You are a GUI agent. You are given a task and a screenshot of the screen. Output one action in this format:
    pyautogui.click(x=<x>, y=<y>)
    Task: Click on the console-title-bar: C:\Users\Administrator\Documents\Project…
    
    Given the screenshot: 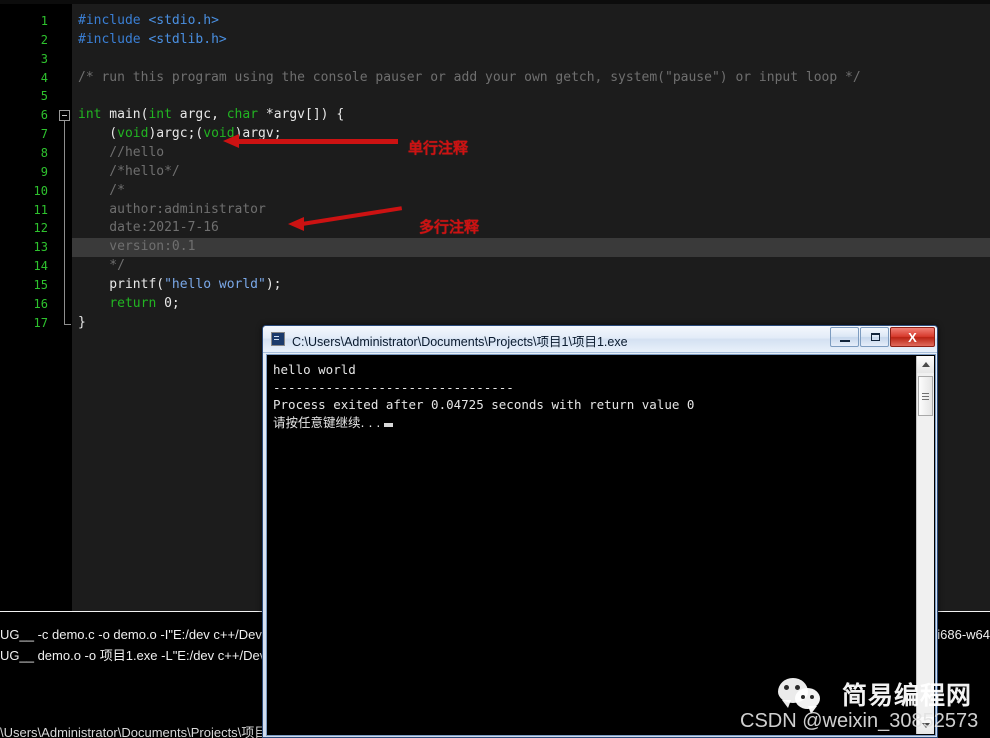 What is the action you would take?
    pyautogui.click(x=600, y=339)
    